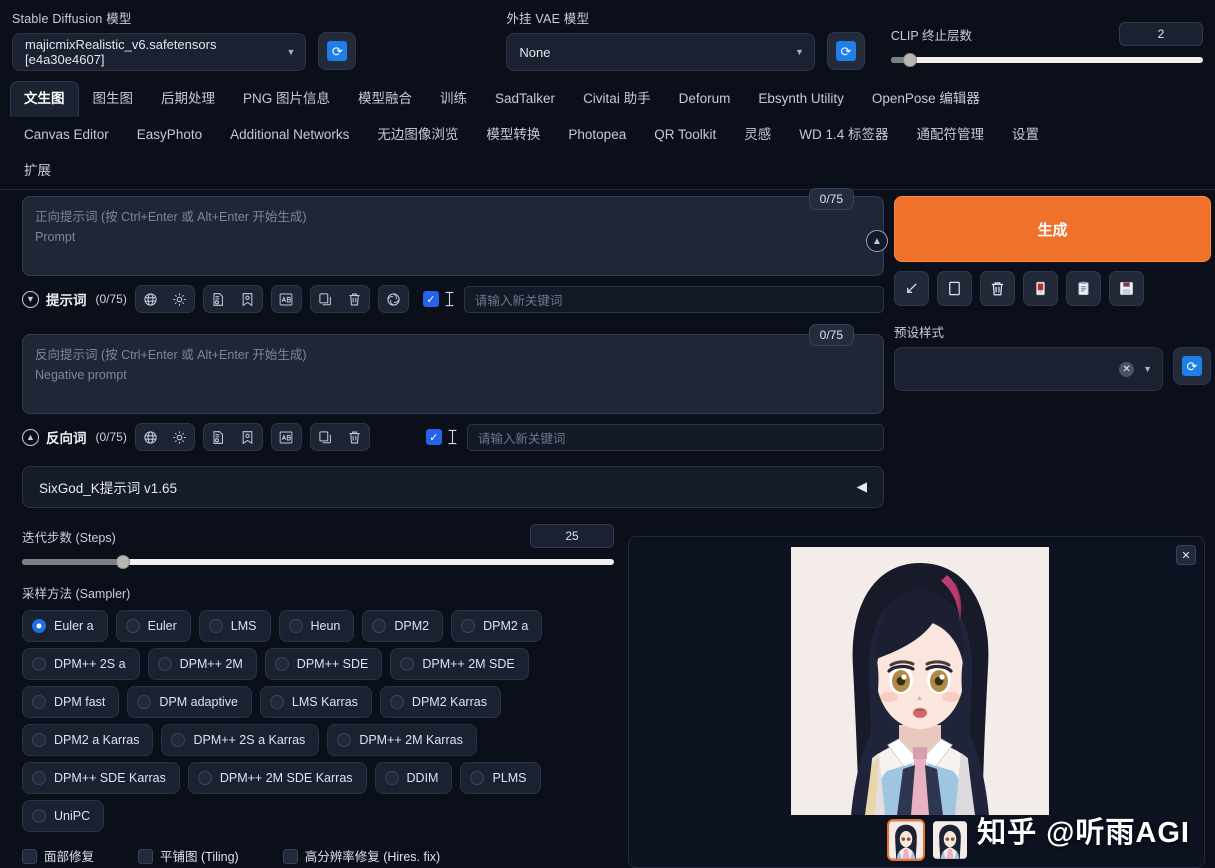 The image size is (1215, 868). Describe the element at coordinates (440, 702) in the screenshot. I see `sampler-option-dpm2-karras: DPM2 Karras` at that location.